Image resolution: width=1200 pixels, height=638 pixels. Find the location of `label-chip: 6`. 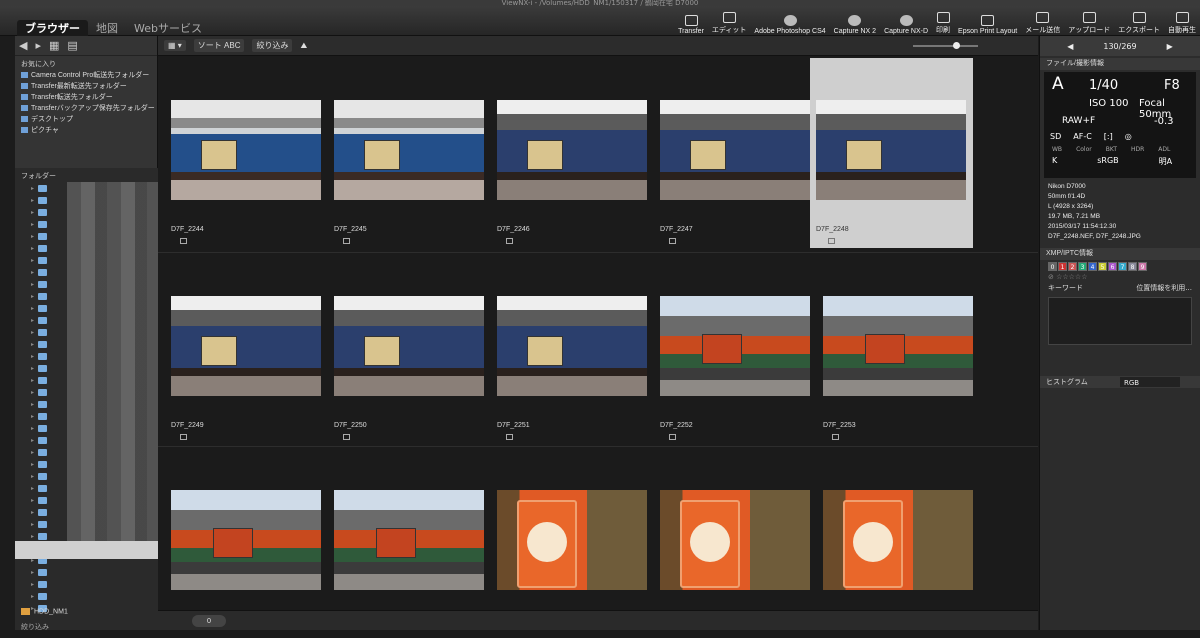

label-chip: 6 is located at coordinates (1112, 266).